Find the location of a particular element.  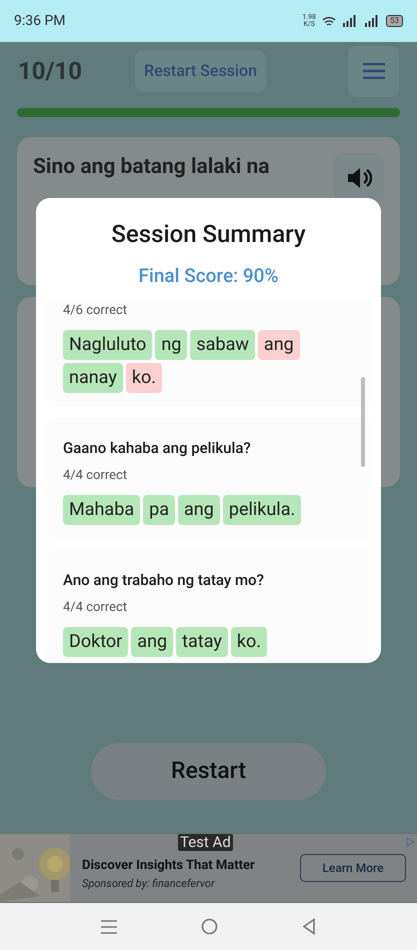

word-chip: pelikula. is located at coordinates (262, 510).